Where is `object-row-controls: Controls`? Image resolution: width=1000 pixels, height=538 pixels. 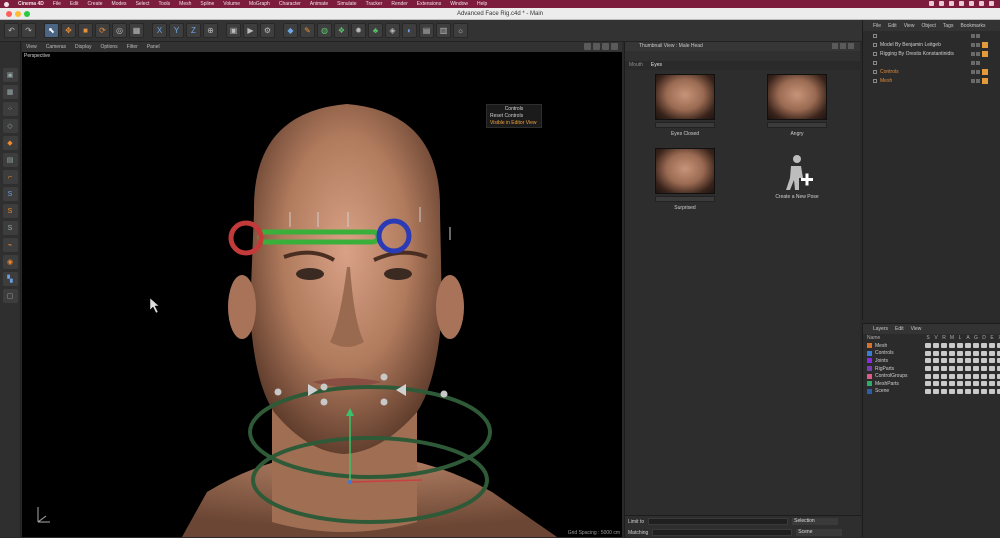
object-row-controls: Controls is located at coordinates (931, 71).